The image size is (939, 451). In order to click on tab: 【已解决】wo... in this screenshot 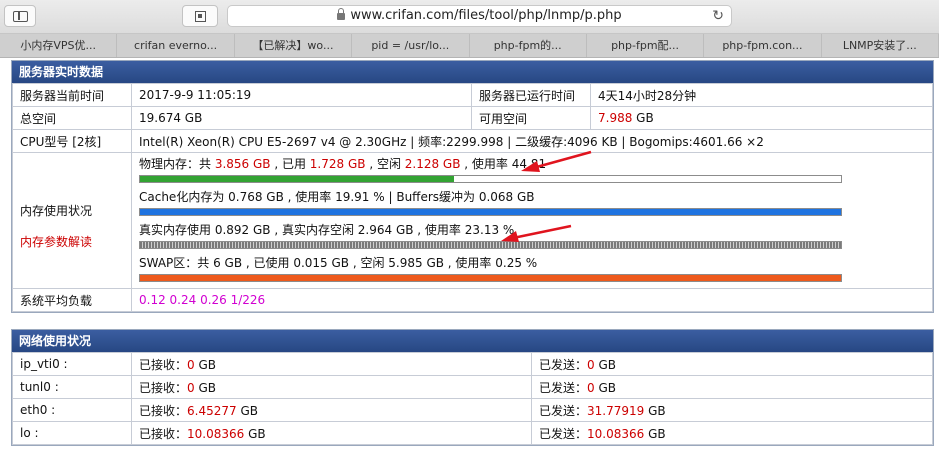, I will do `click(293, 45)`.